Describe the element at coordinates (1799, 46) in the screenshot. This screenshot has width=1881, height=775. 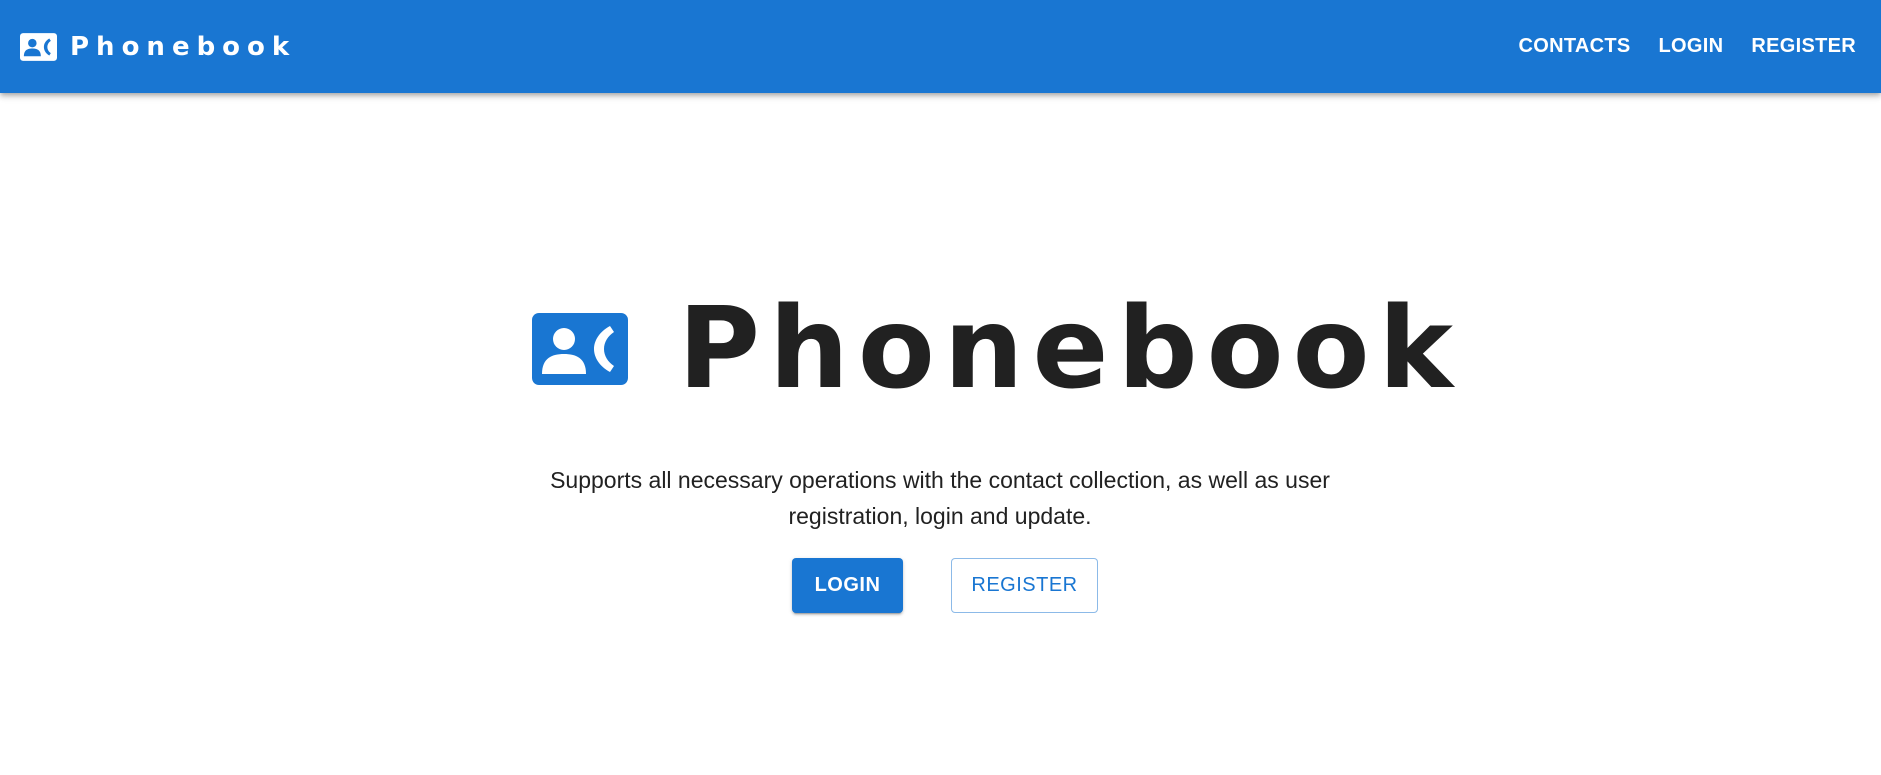
I see `nav-link-register: REGISTER` at that location.